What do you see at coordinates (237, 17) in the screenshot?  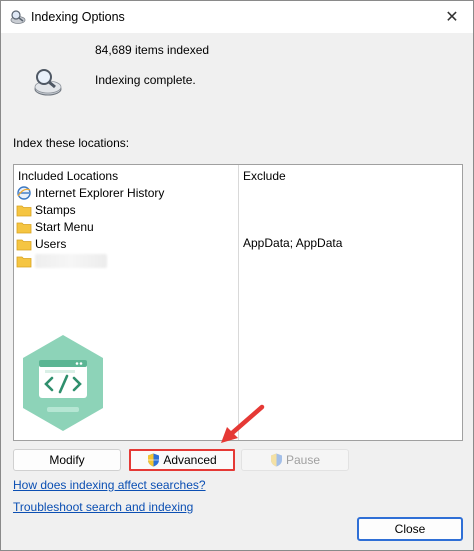 I see `title-bar: Indexing Options ✕` at bounding box center [237, 17].